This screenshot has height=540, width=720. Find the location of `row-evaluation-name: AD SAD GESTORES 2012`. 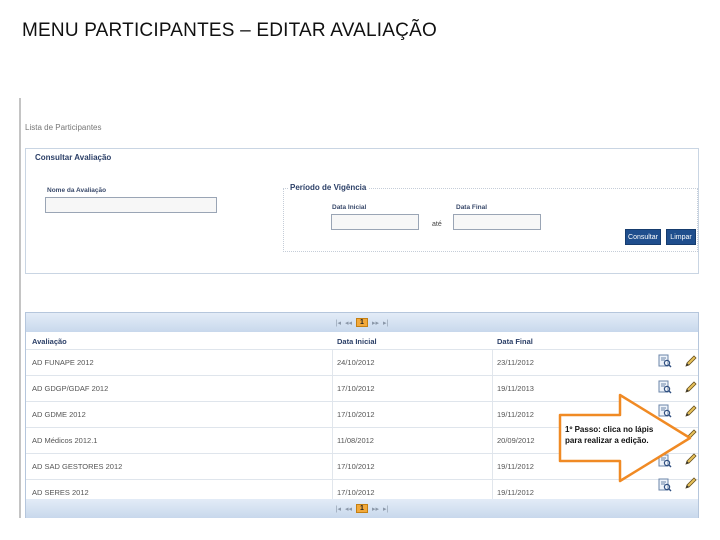

row-evaluation-name: AD SAD GESTORES 2012 is located at coordinates (77, 466).